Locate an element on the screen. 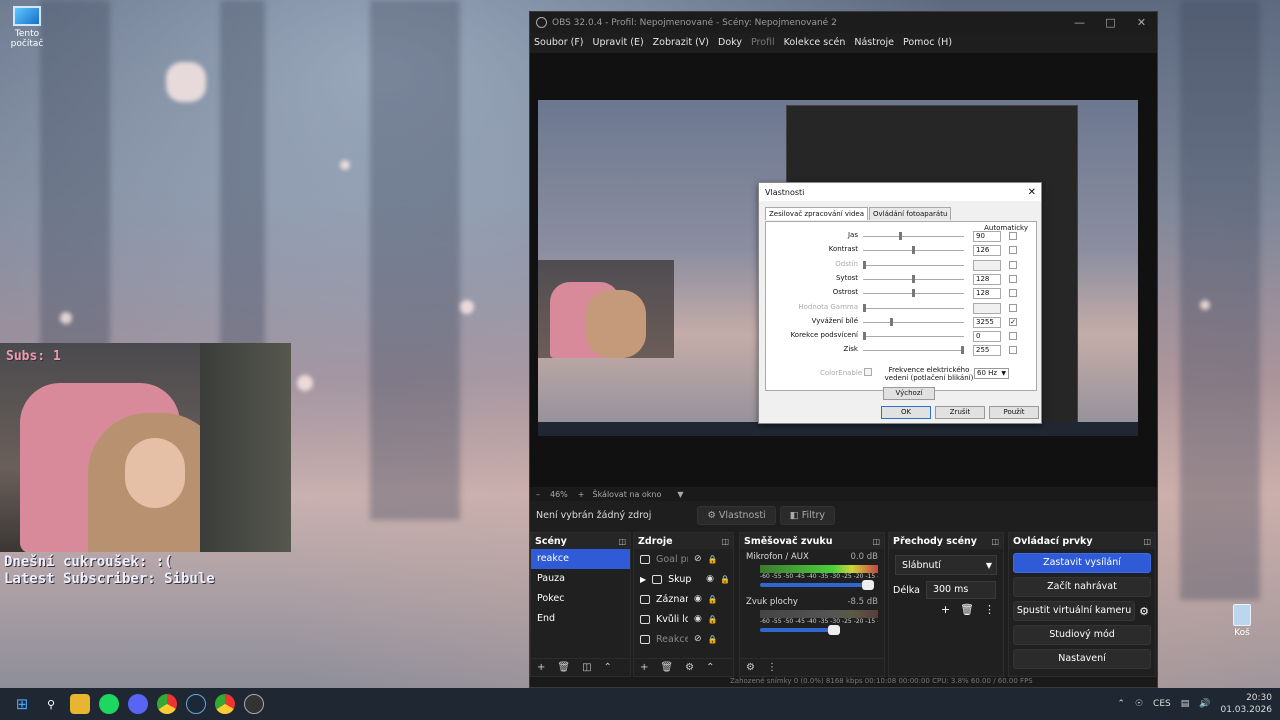  minimize-icon: — is located at coordinates (1079, 22).